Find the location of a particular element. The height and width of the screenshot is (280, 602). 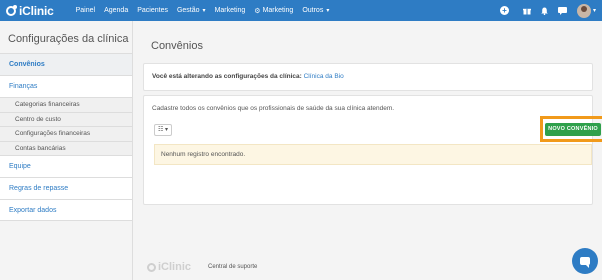

sidebar-subitem-categorias: Categorias financeiras is located at coordinates (66, 104).